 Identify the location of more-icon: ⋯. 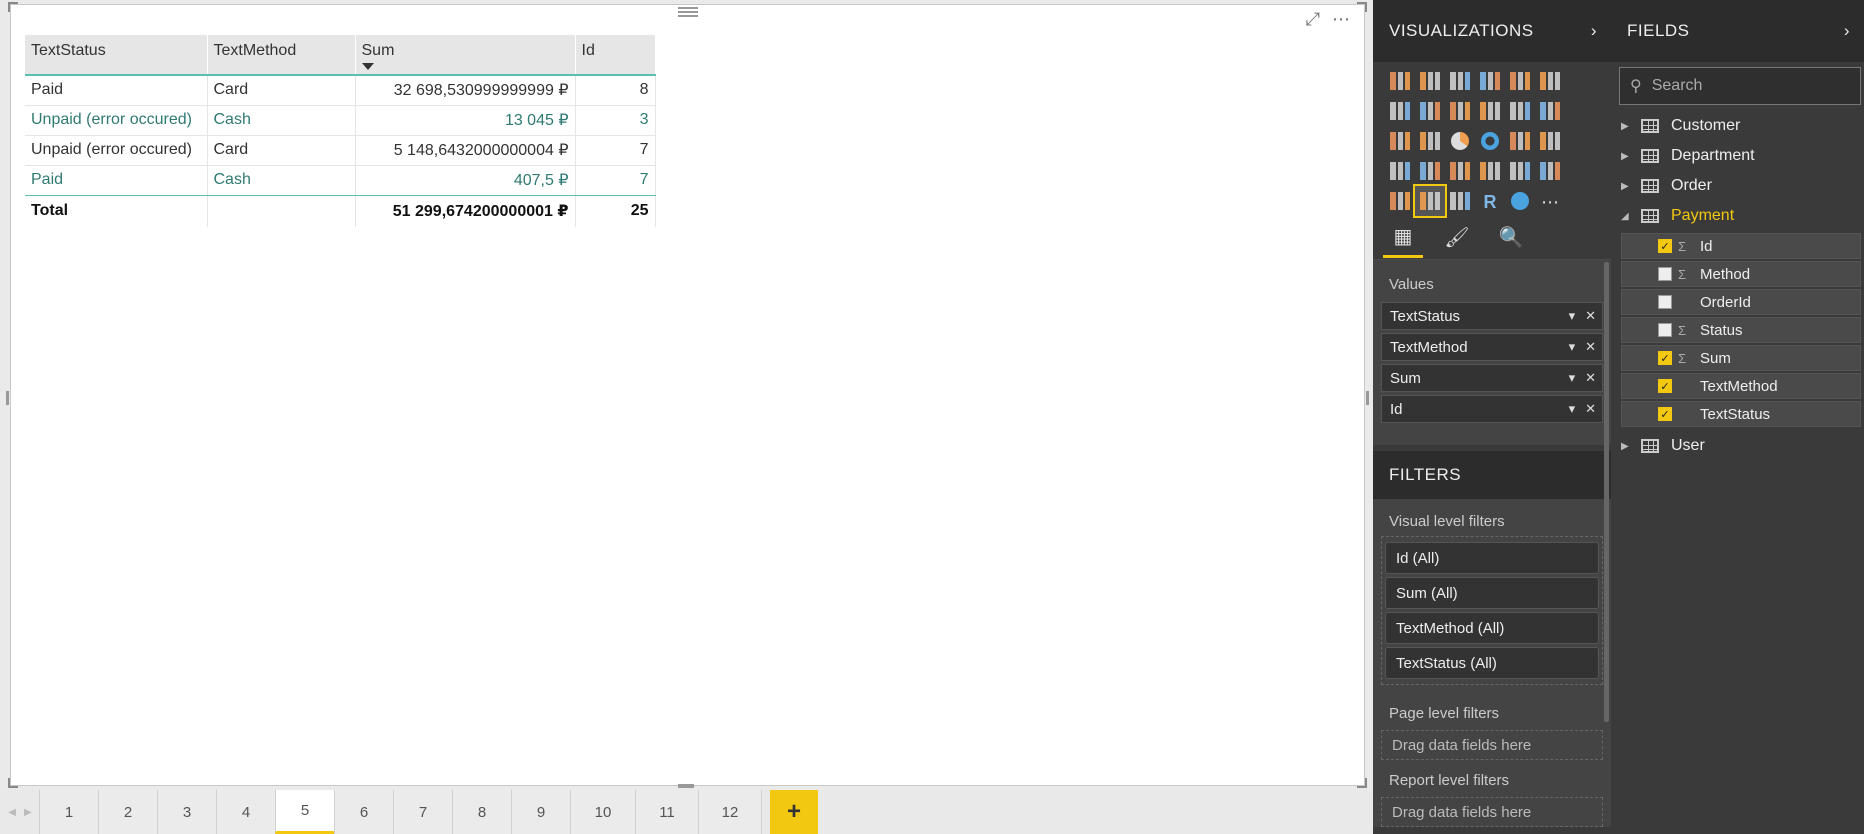
(1550, 201).